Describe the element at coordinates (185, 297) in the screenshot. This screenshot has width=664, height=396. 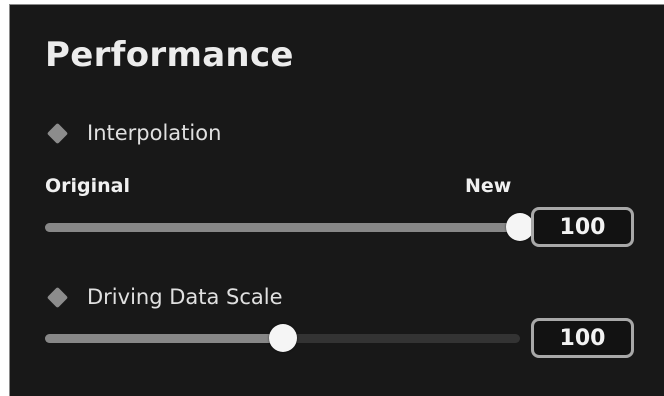
I see `driving-data-scale-label: Driving Data Scale` at that location.